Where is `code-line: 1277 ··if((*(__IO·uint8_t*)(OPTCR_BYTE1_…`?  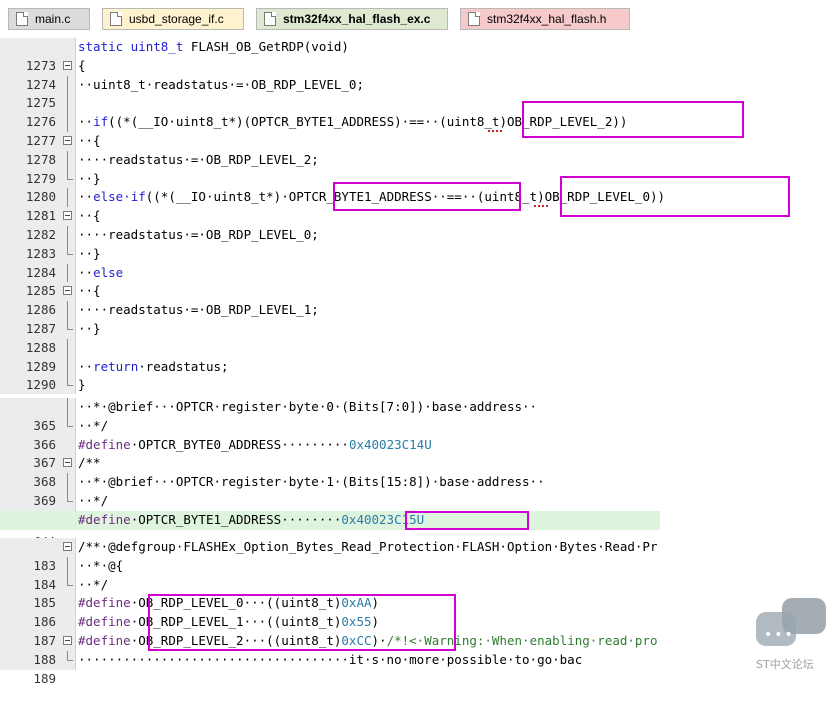
code-line: 1277 ··if((*(__IO·uint8_t*)(OPTCR_BYTE1_… is located at coordinates (326, 130).